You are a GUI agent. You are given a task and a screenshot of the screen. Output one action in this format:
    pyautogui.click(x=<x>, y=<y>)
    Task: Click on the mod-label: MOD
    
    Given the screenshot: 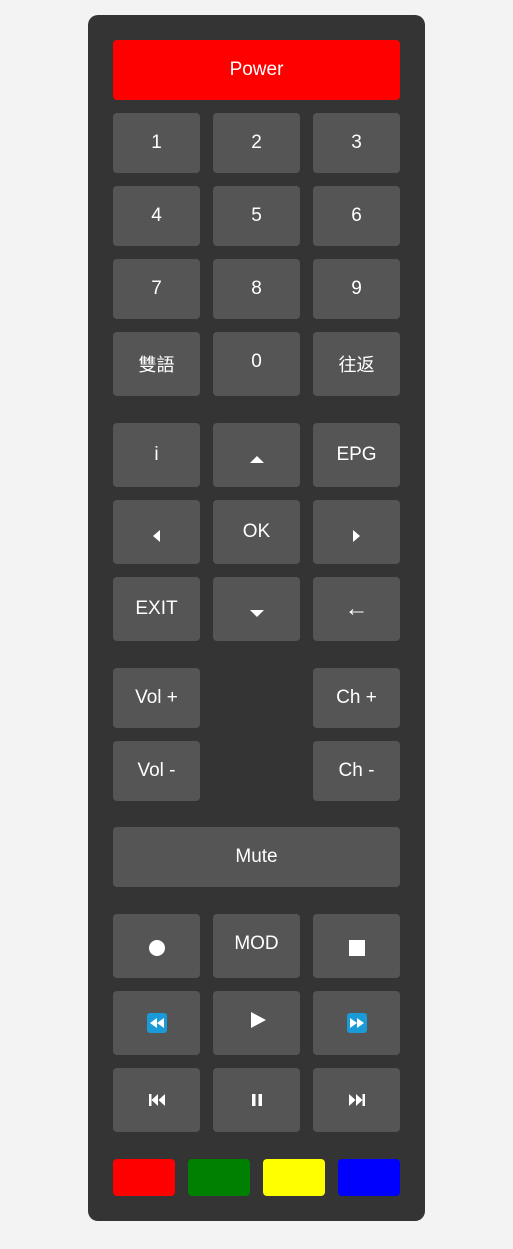 What is the action you would take?
    pyautogui.click(x=256, y=943)
    